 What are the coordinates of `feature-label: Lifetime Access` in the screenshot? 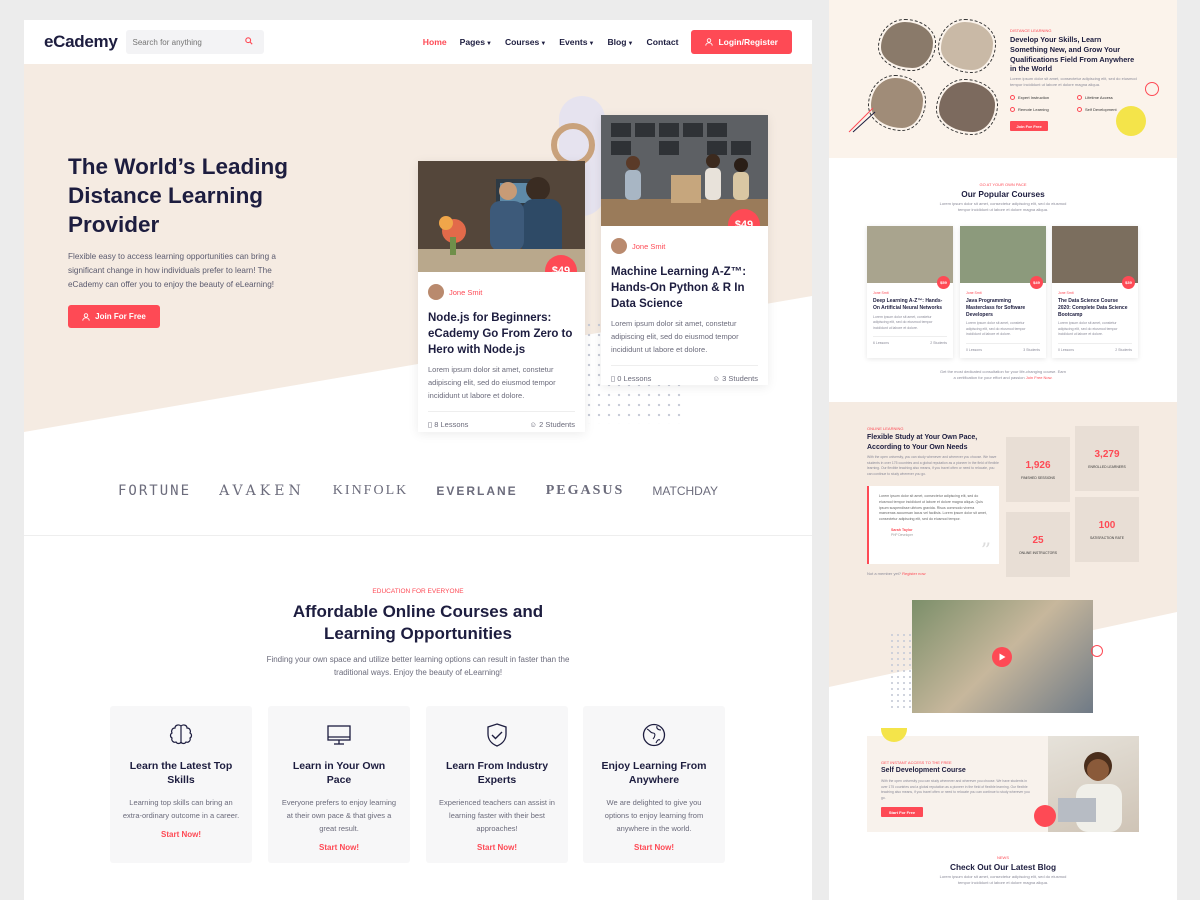 It's located at (1099, 97).